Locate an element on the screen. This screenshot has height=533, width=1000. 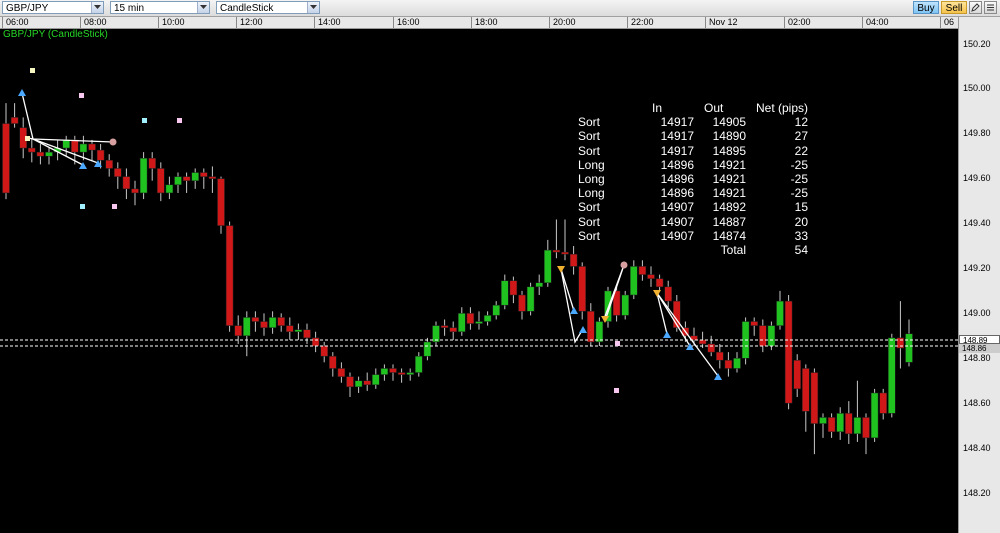
chart-title: GBP/JPY (CandleStick) is located at coordinates (55, 34).